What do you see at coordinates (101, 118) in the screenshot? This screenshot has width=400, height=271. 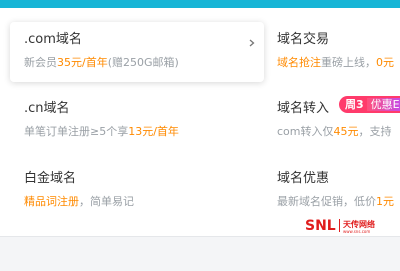 I see `menu-item-cn: .cn域名 单笔订单注册≥5个享13元/首年` at bounding box center [101, 118].